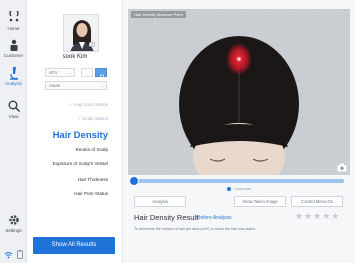  What do you see at coordinates (13, 254) in the screenshot?
I see `status-icons` at bounding box center [13, 254].